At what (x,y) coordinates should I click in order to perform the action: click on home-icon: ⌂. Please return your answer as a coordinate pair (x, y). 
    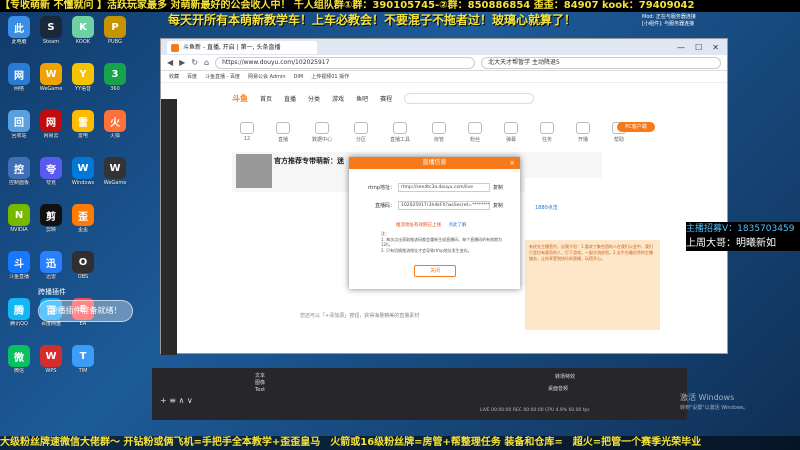
    Looking at the image, I should click on (206, 62).